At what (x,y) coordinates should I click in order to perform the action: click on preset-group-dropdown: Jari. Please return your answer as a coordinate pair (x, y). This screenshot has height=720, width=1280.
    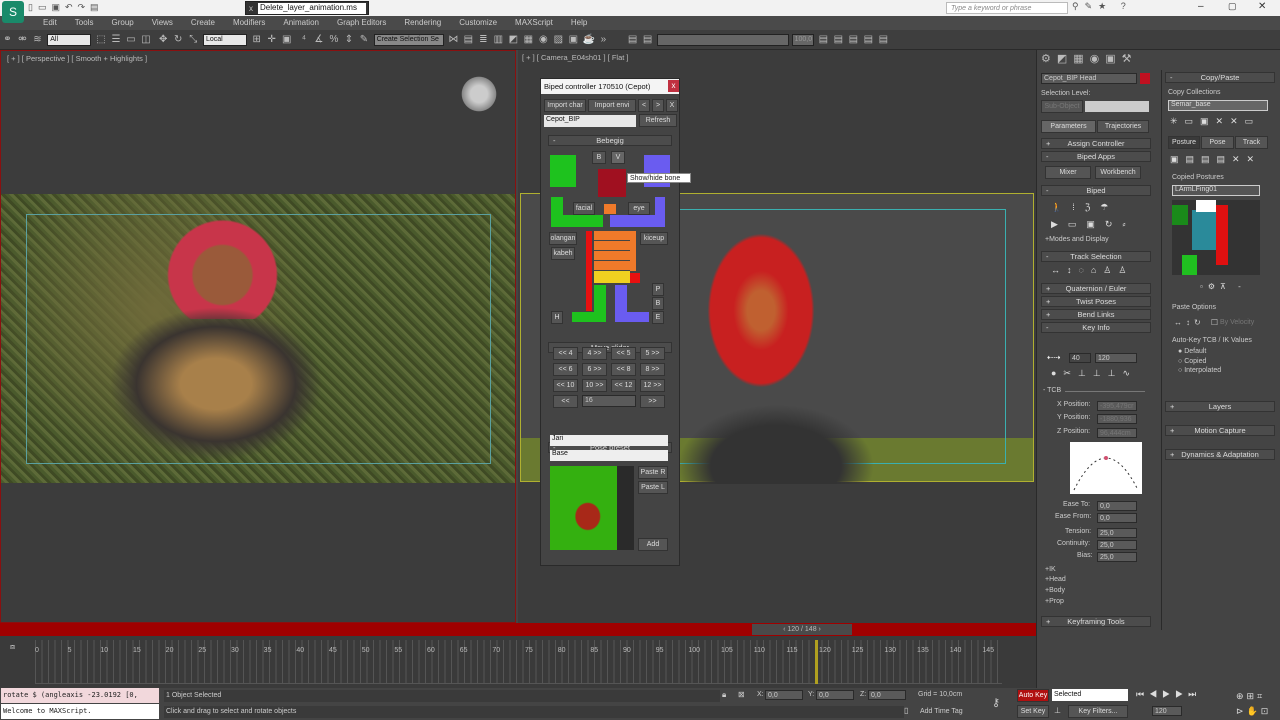
    Looking at the image, I should click on (609, 440).